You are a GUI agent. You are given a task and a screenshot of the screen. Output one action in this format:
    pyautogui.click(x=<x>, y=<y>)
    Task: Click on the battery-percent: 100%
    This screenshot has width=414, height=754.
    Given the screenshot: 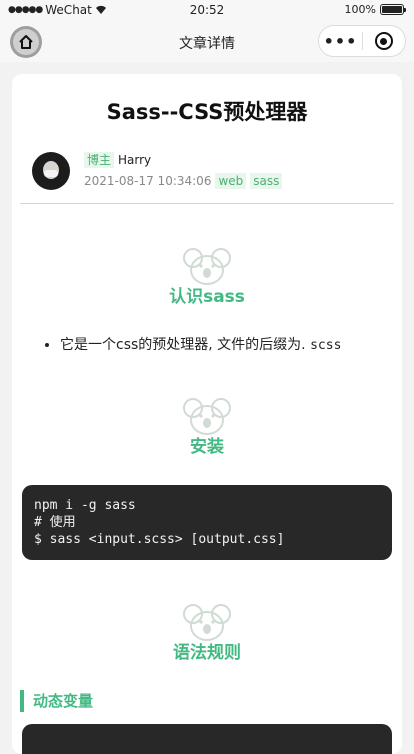 What is the action you would take?
    pyautogui.click(x=360, y=9)
    